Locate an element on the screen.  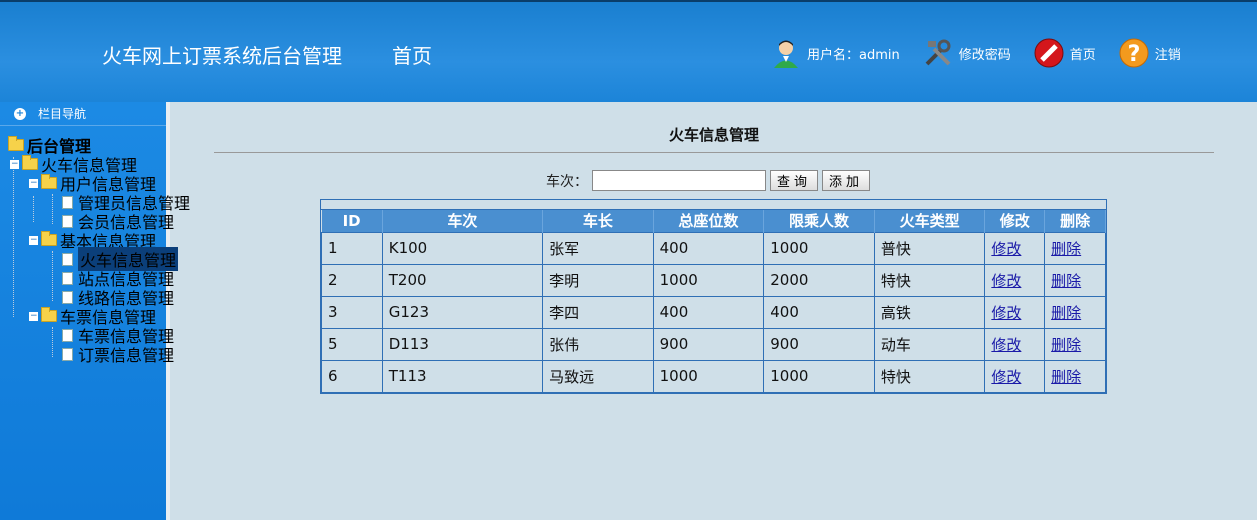
cell-conductor: 李四 is located at coordinates (598, 312).